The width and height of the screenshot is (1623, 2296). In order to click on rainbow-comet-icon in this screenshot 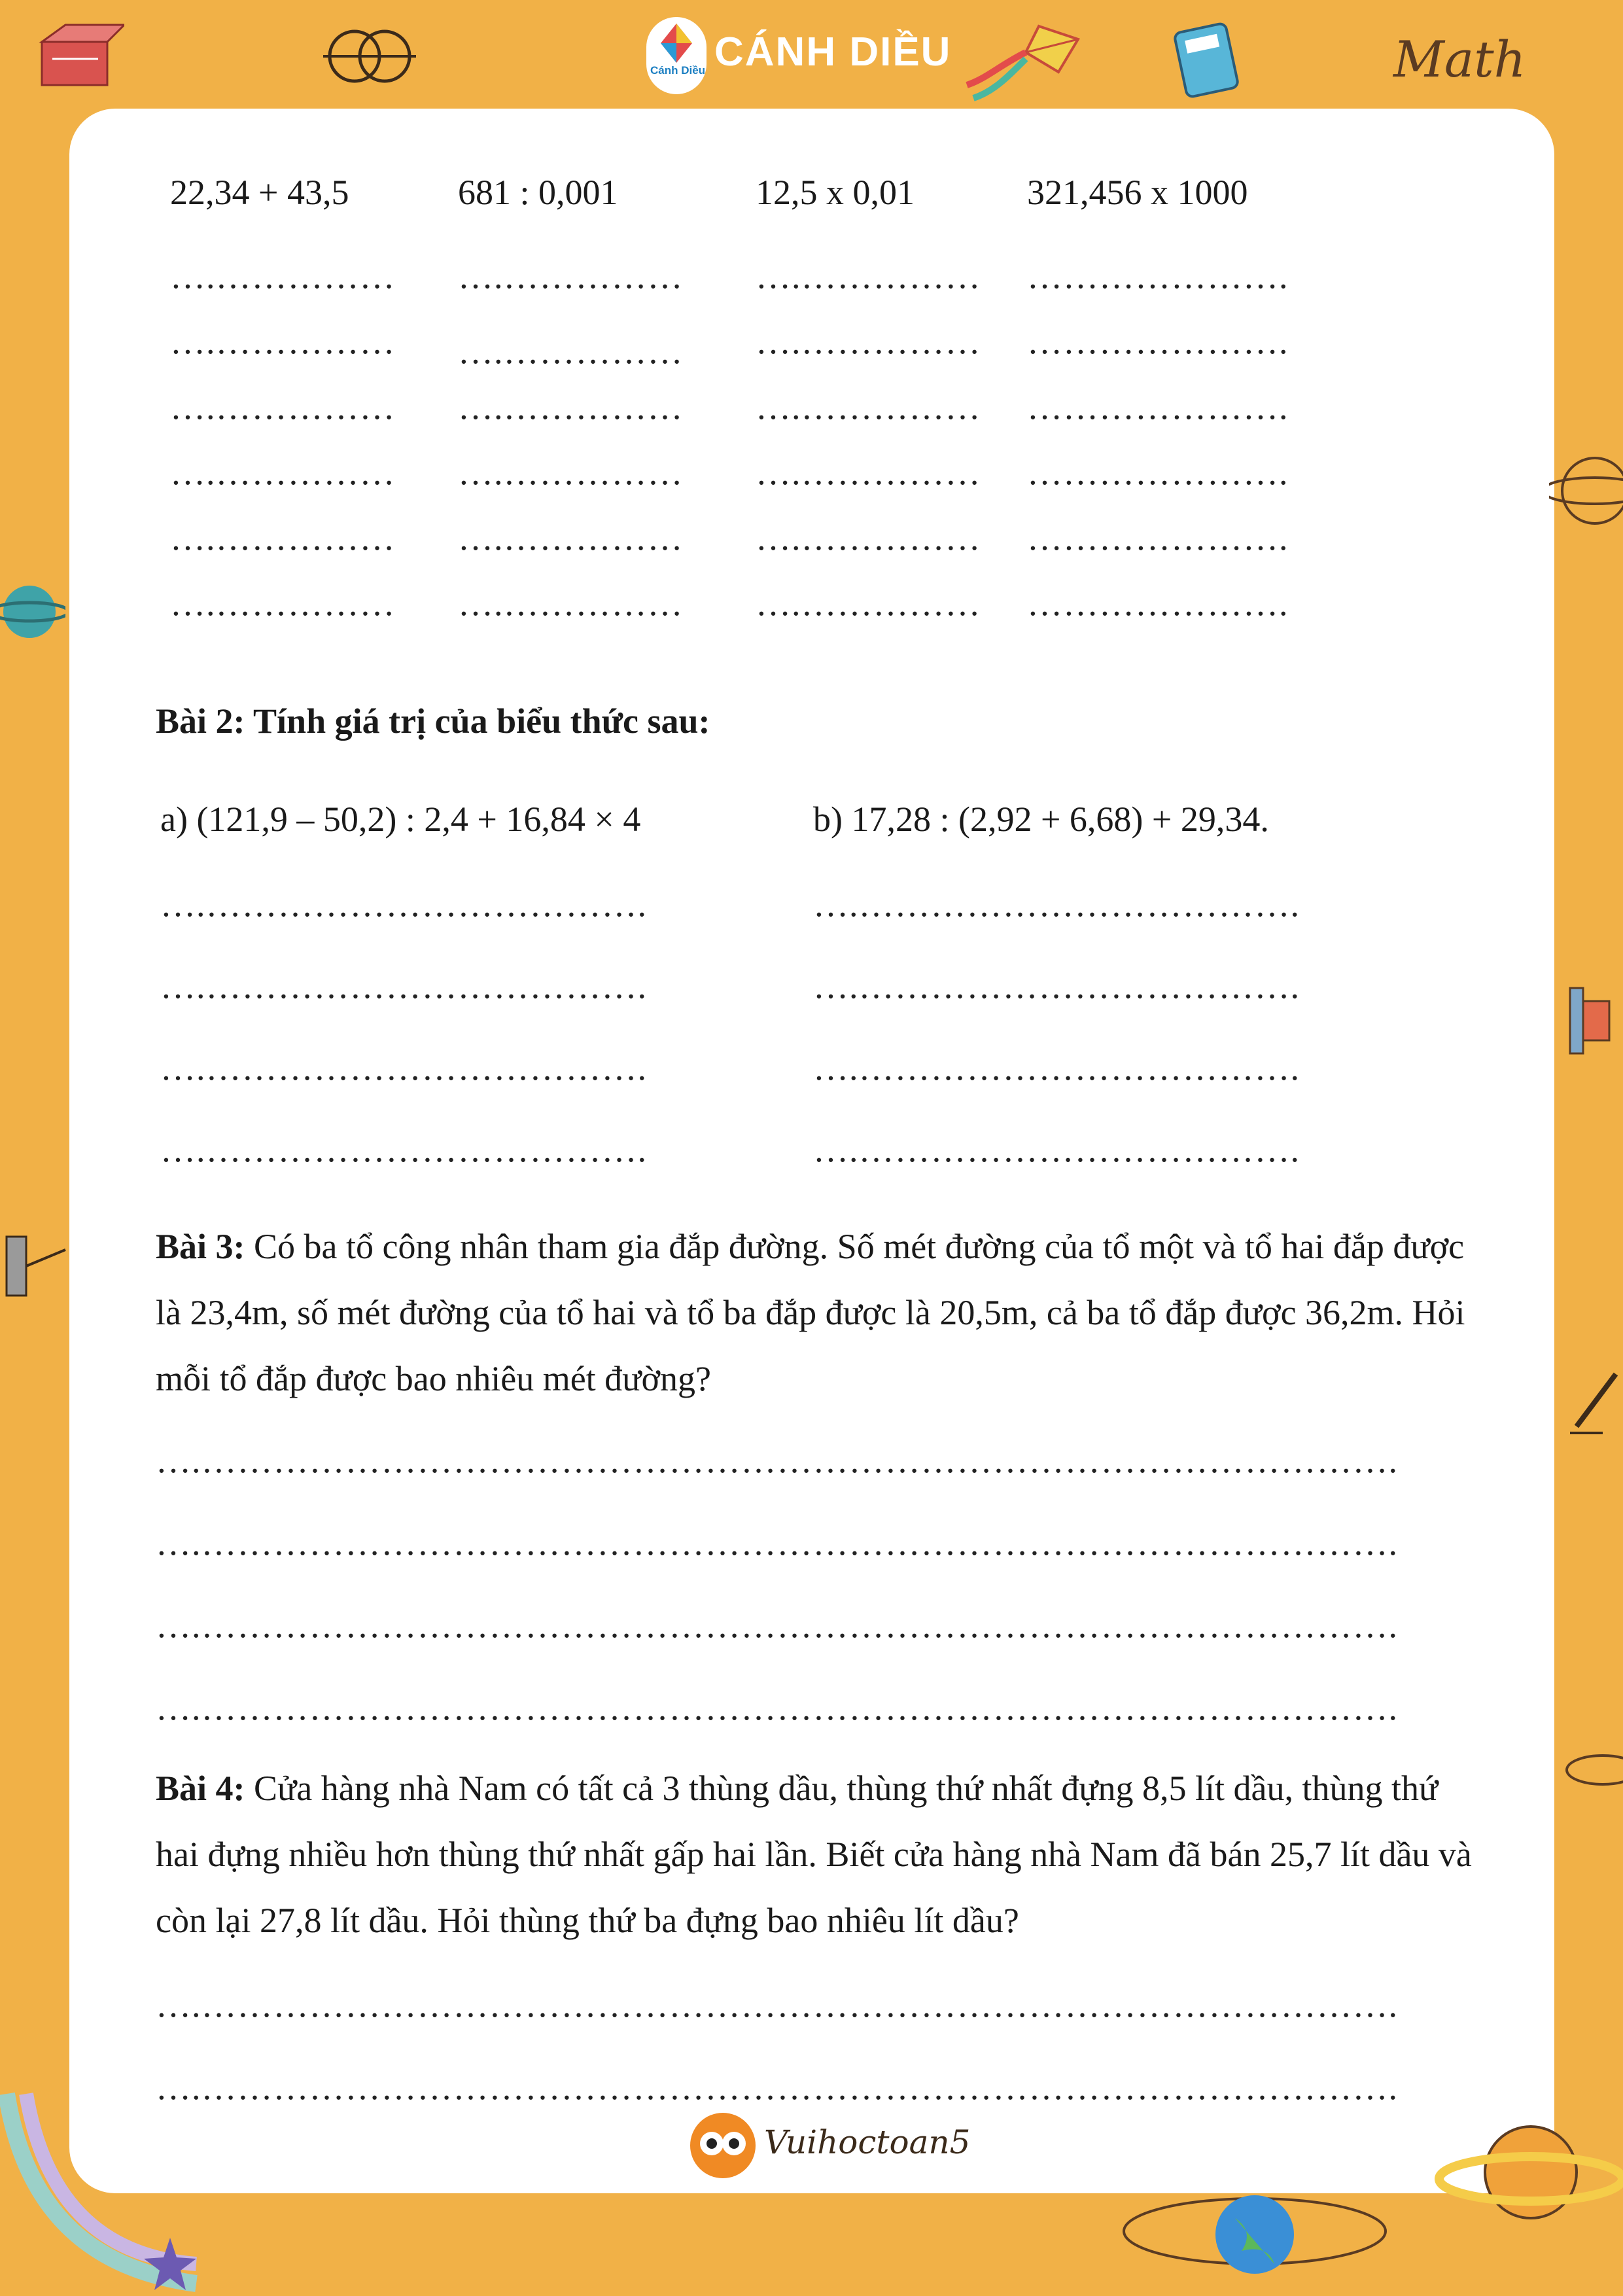, I will do `click(99, 2192)`.